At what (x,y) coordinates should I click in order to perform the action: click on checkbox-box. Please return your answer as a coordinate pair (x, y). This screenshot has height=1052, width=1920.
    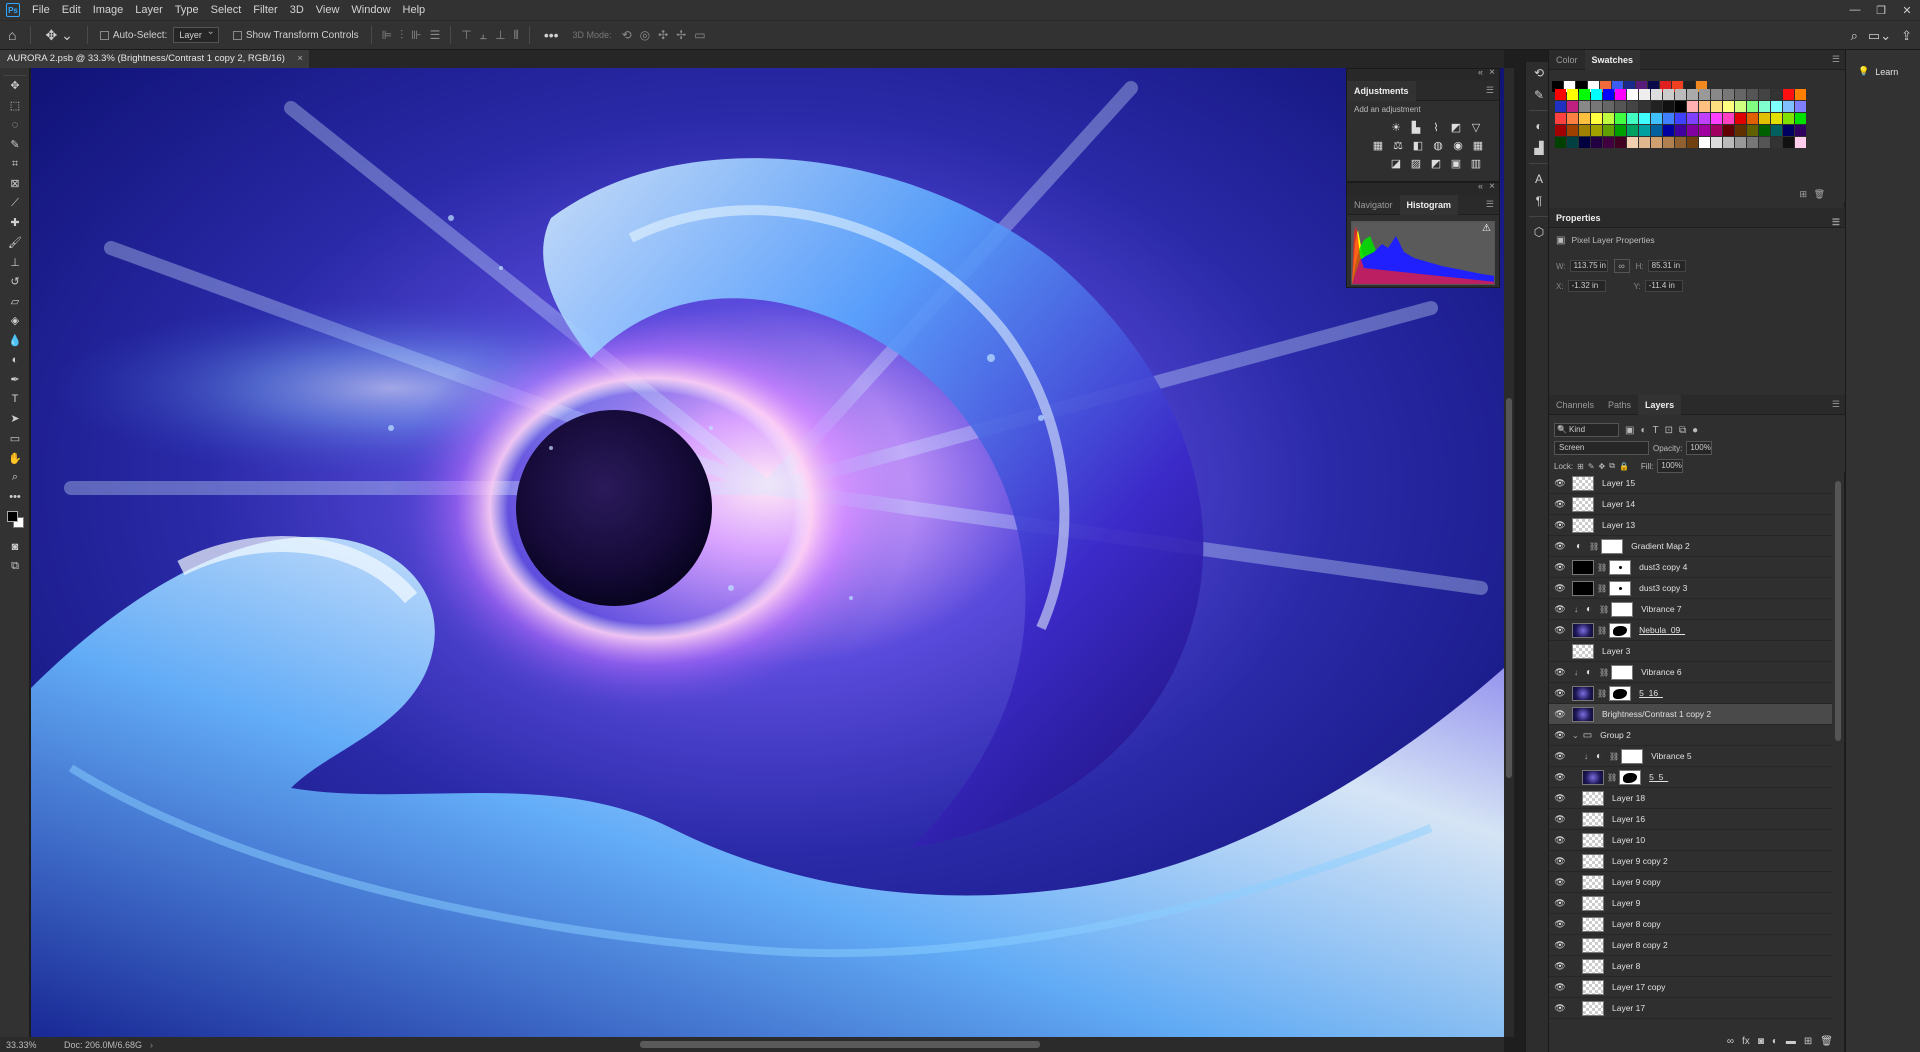
    Looking at the image, I should click on (237, 35).